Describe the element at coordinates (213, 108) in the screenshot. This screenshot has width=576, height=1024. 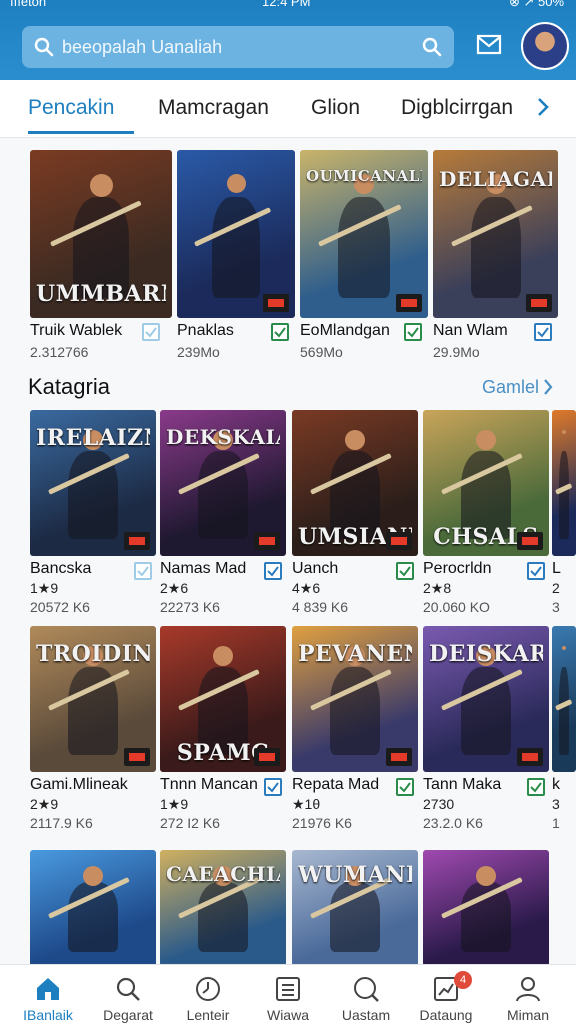
I see `tab-mamcragan: Mamcragan` at that location.